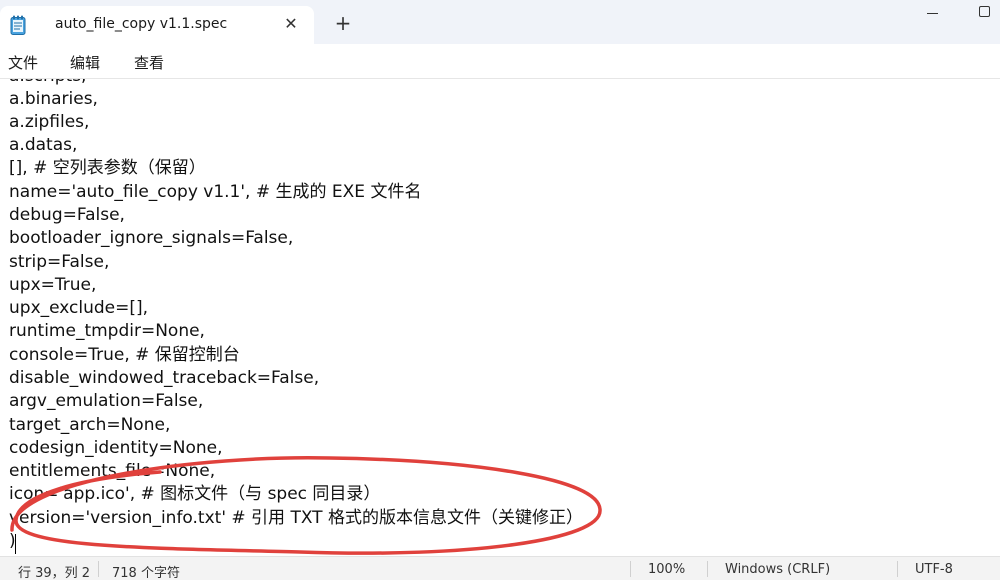  I want to click on code-line: a.binaries,, so click(53, 99).